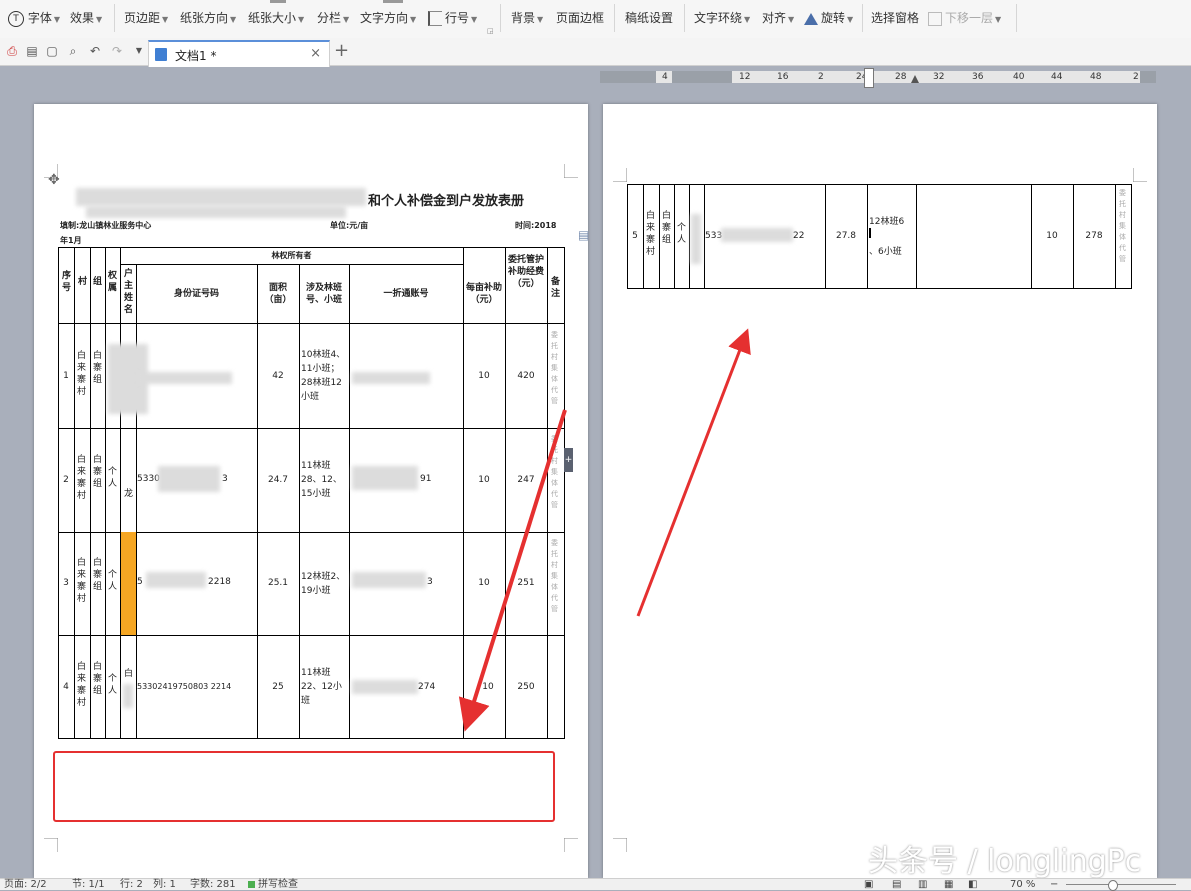 The height and width of the screenshot is (891, 1191). What do you see at coordinates (604, 530) in the screenshot?
I see `annotation-arrows` at bounding box center [604, 530].